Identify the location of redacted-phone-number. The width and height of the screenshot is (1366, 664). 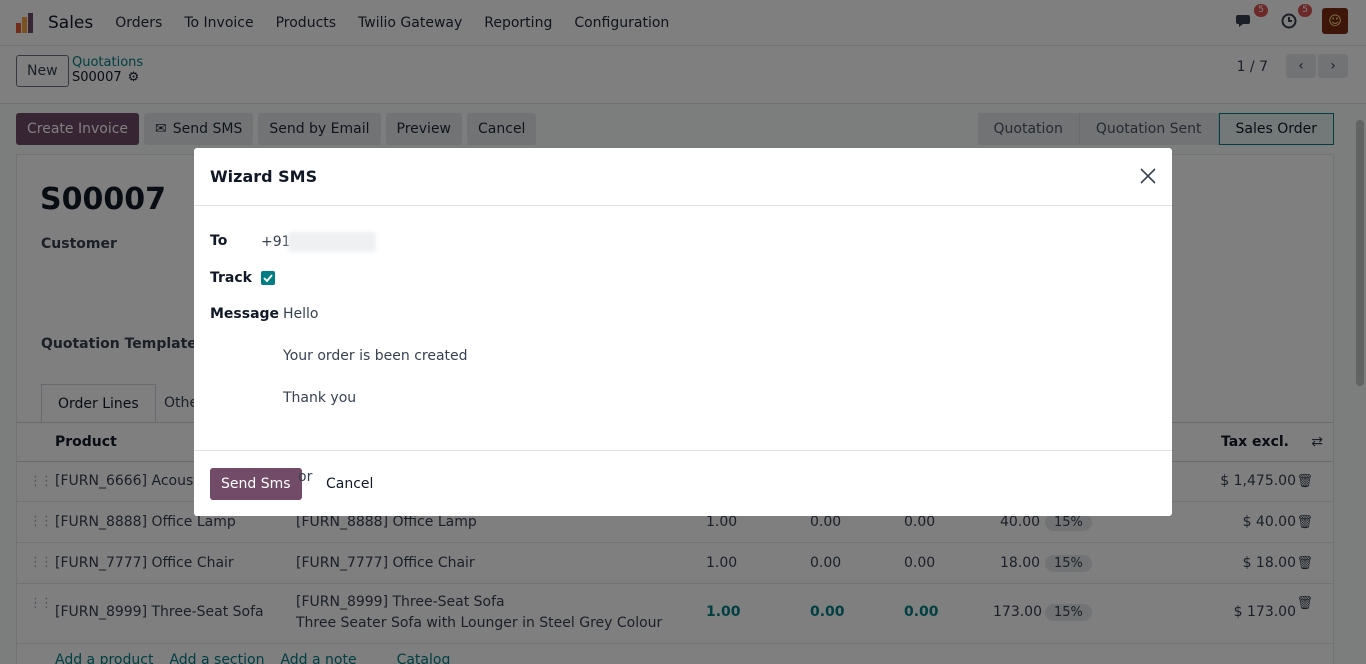
(332, 242).